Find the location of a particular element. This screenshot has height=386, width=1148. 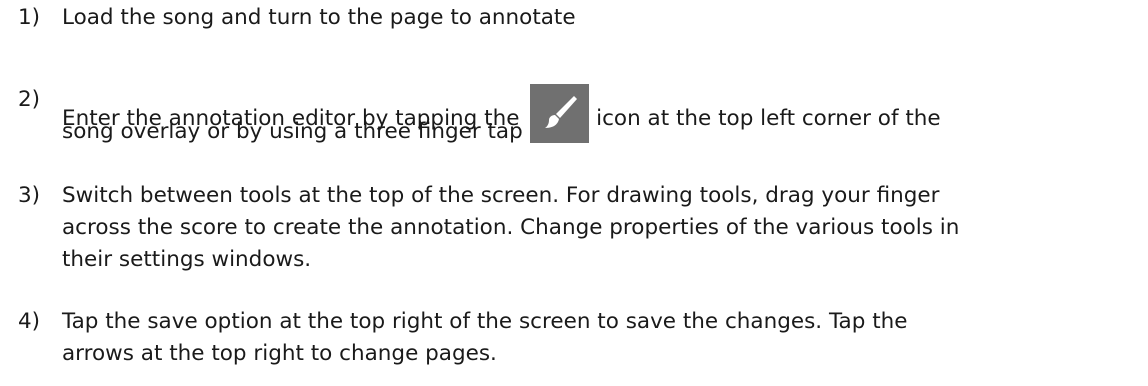

step-line: their settings windows. is located at coordinates (187, 259).